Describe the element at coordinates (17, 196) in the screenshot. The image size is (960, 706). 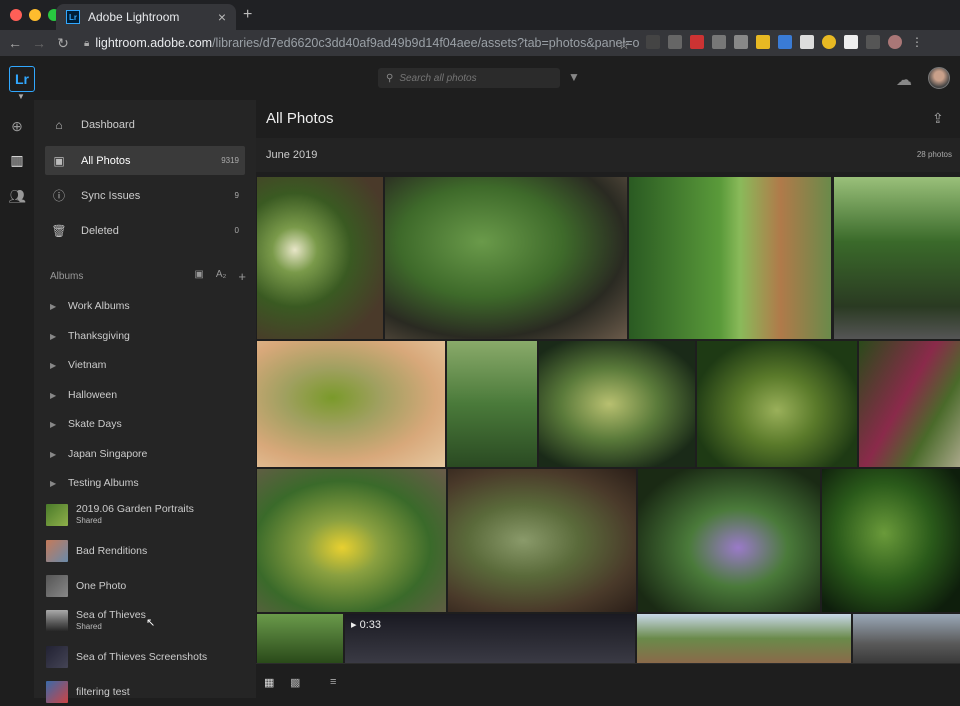
I see `people-icon: 👥︎` at that location.